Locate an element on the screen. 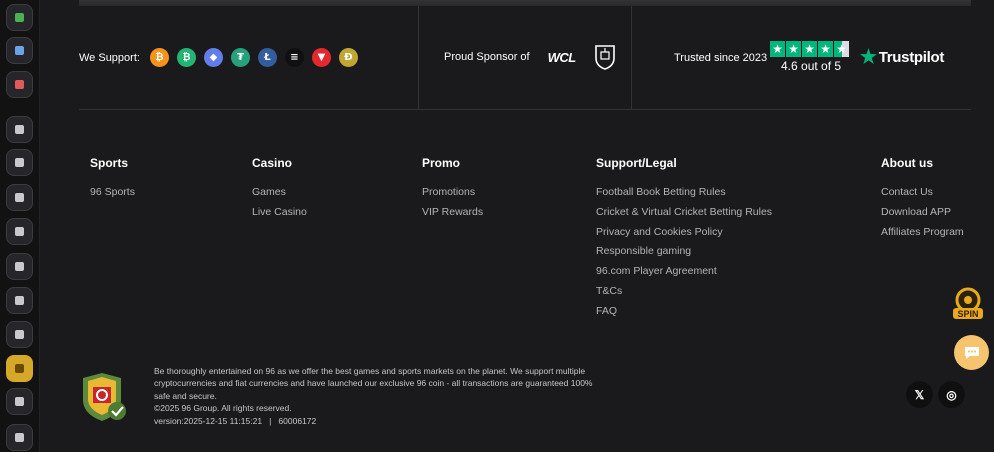 The width and height of the screenshot is (994, 452). legal-line: safe and secure. is located at coordinates (185, 395).